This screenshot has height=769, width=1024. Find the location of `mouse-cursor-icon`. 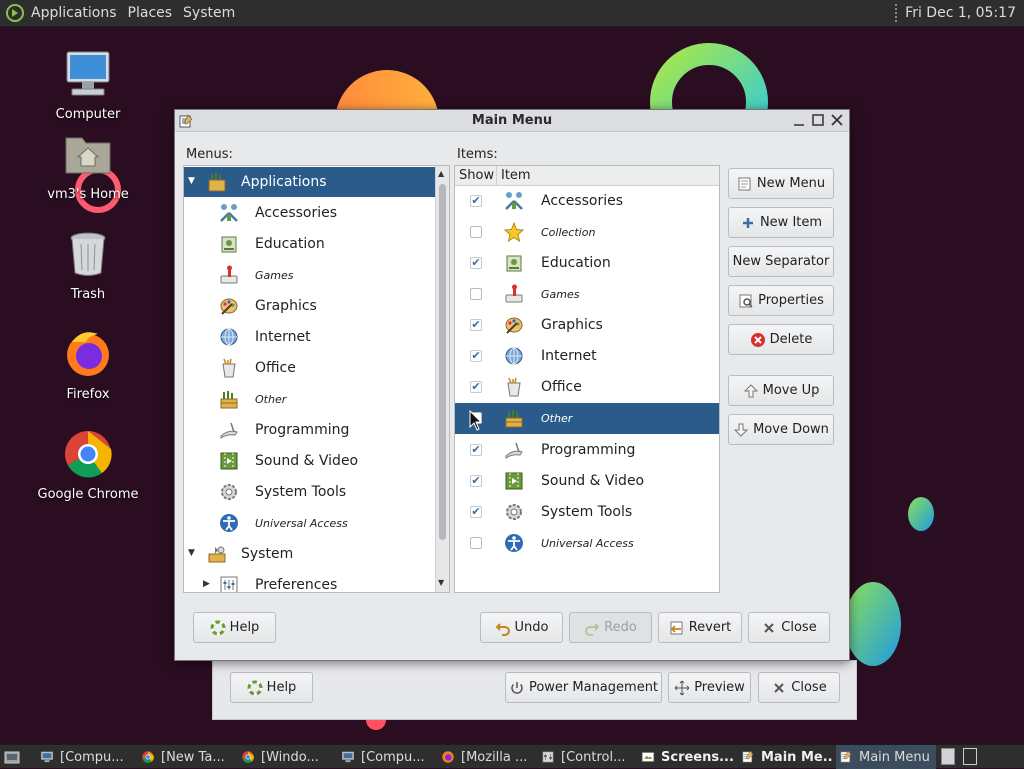

mouse-cursor-icon is located at coordinates (476, 420).